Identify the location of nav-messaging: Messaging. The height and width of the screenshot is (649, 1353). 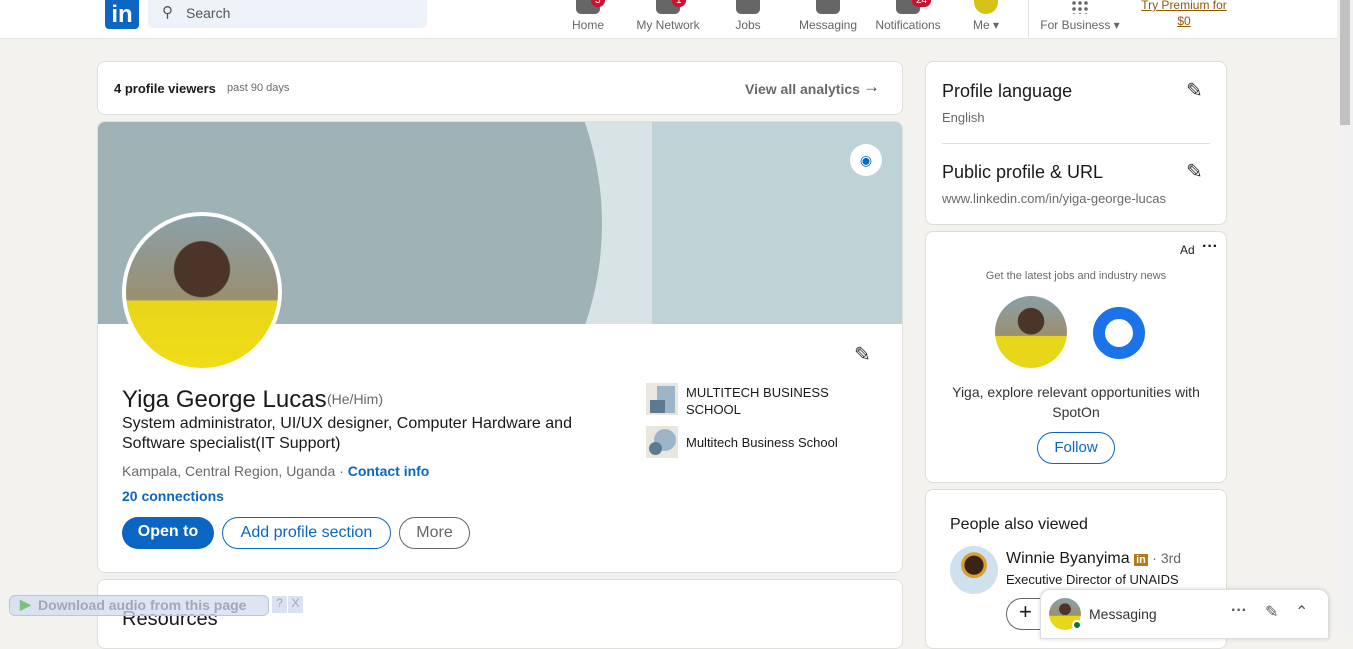
(828, 19).